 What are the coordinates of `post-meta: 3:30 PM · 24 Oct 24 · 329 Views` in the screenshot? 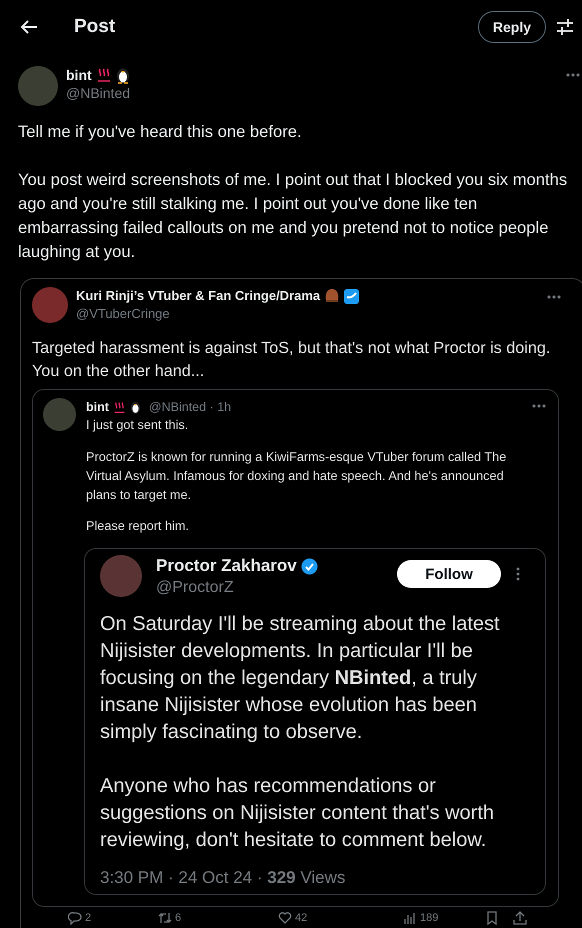 It's located at (223, 878).